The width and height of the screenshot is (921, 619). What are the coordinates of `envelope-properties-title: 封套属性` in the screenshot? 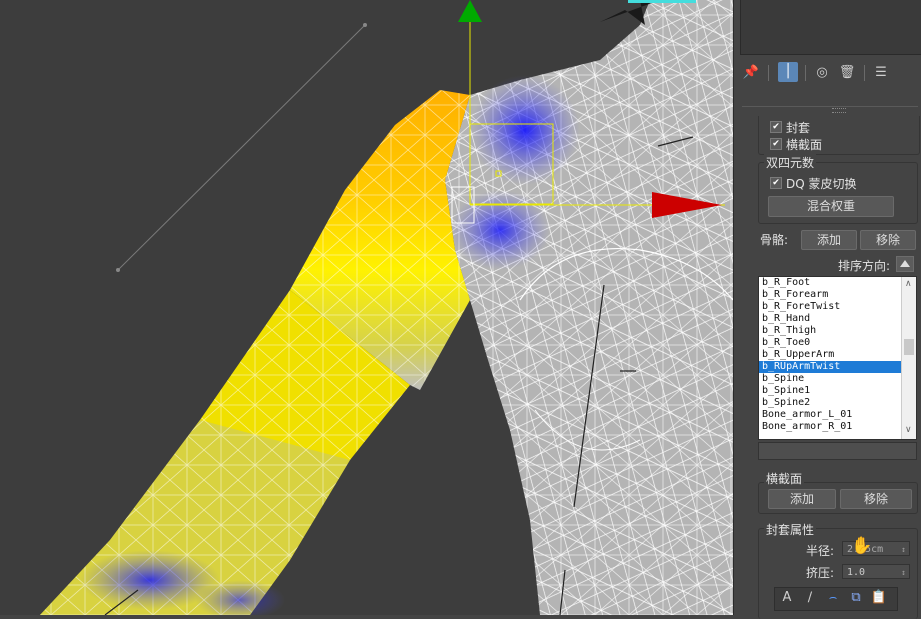 It's located at (790, 529).